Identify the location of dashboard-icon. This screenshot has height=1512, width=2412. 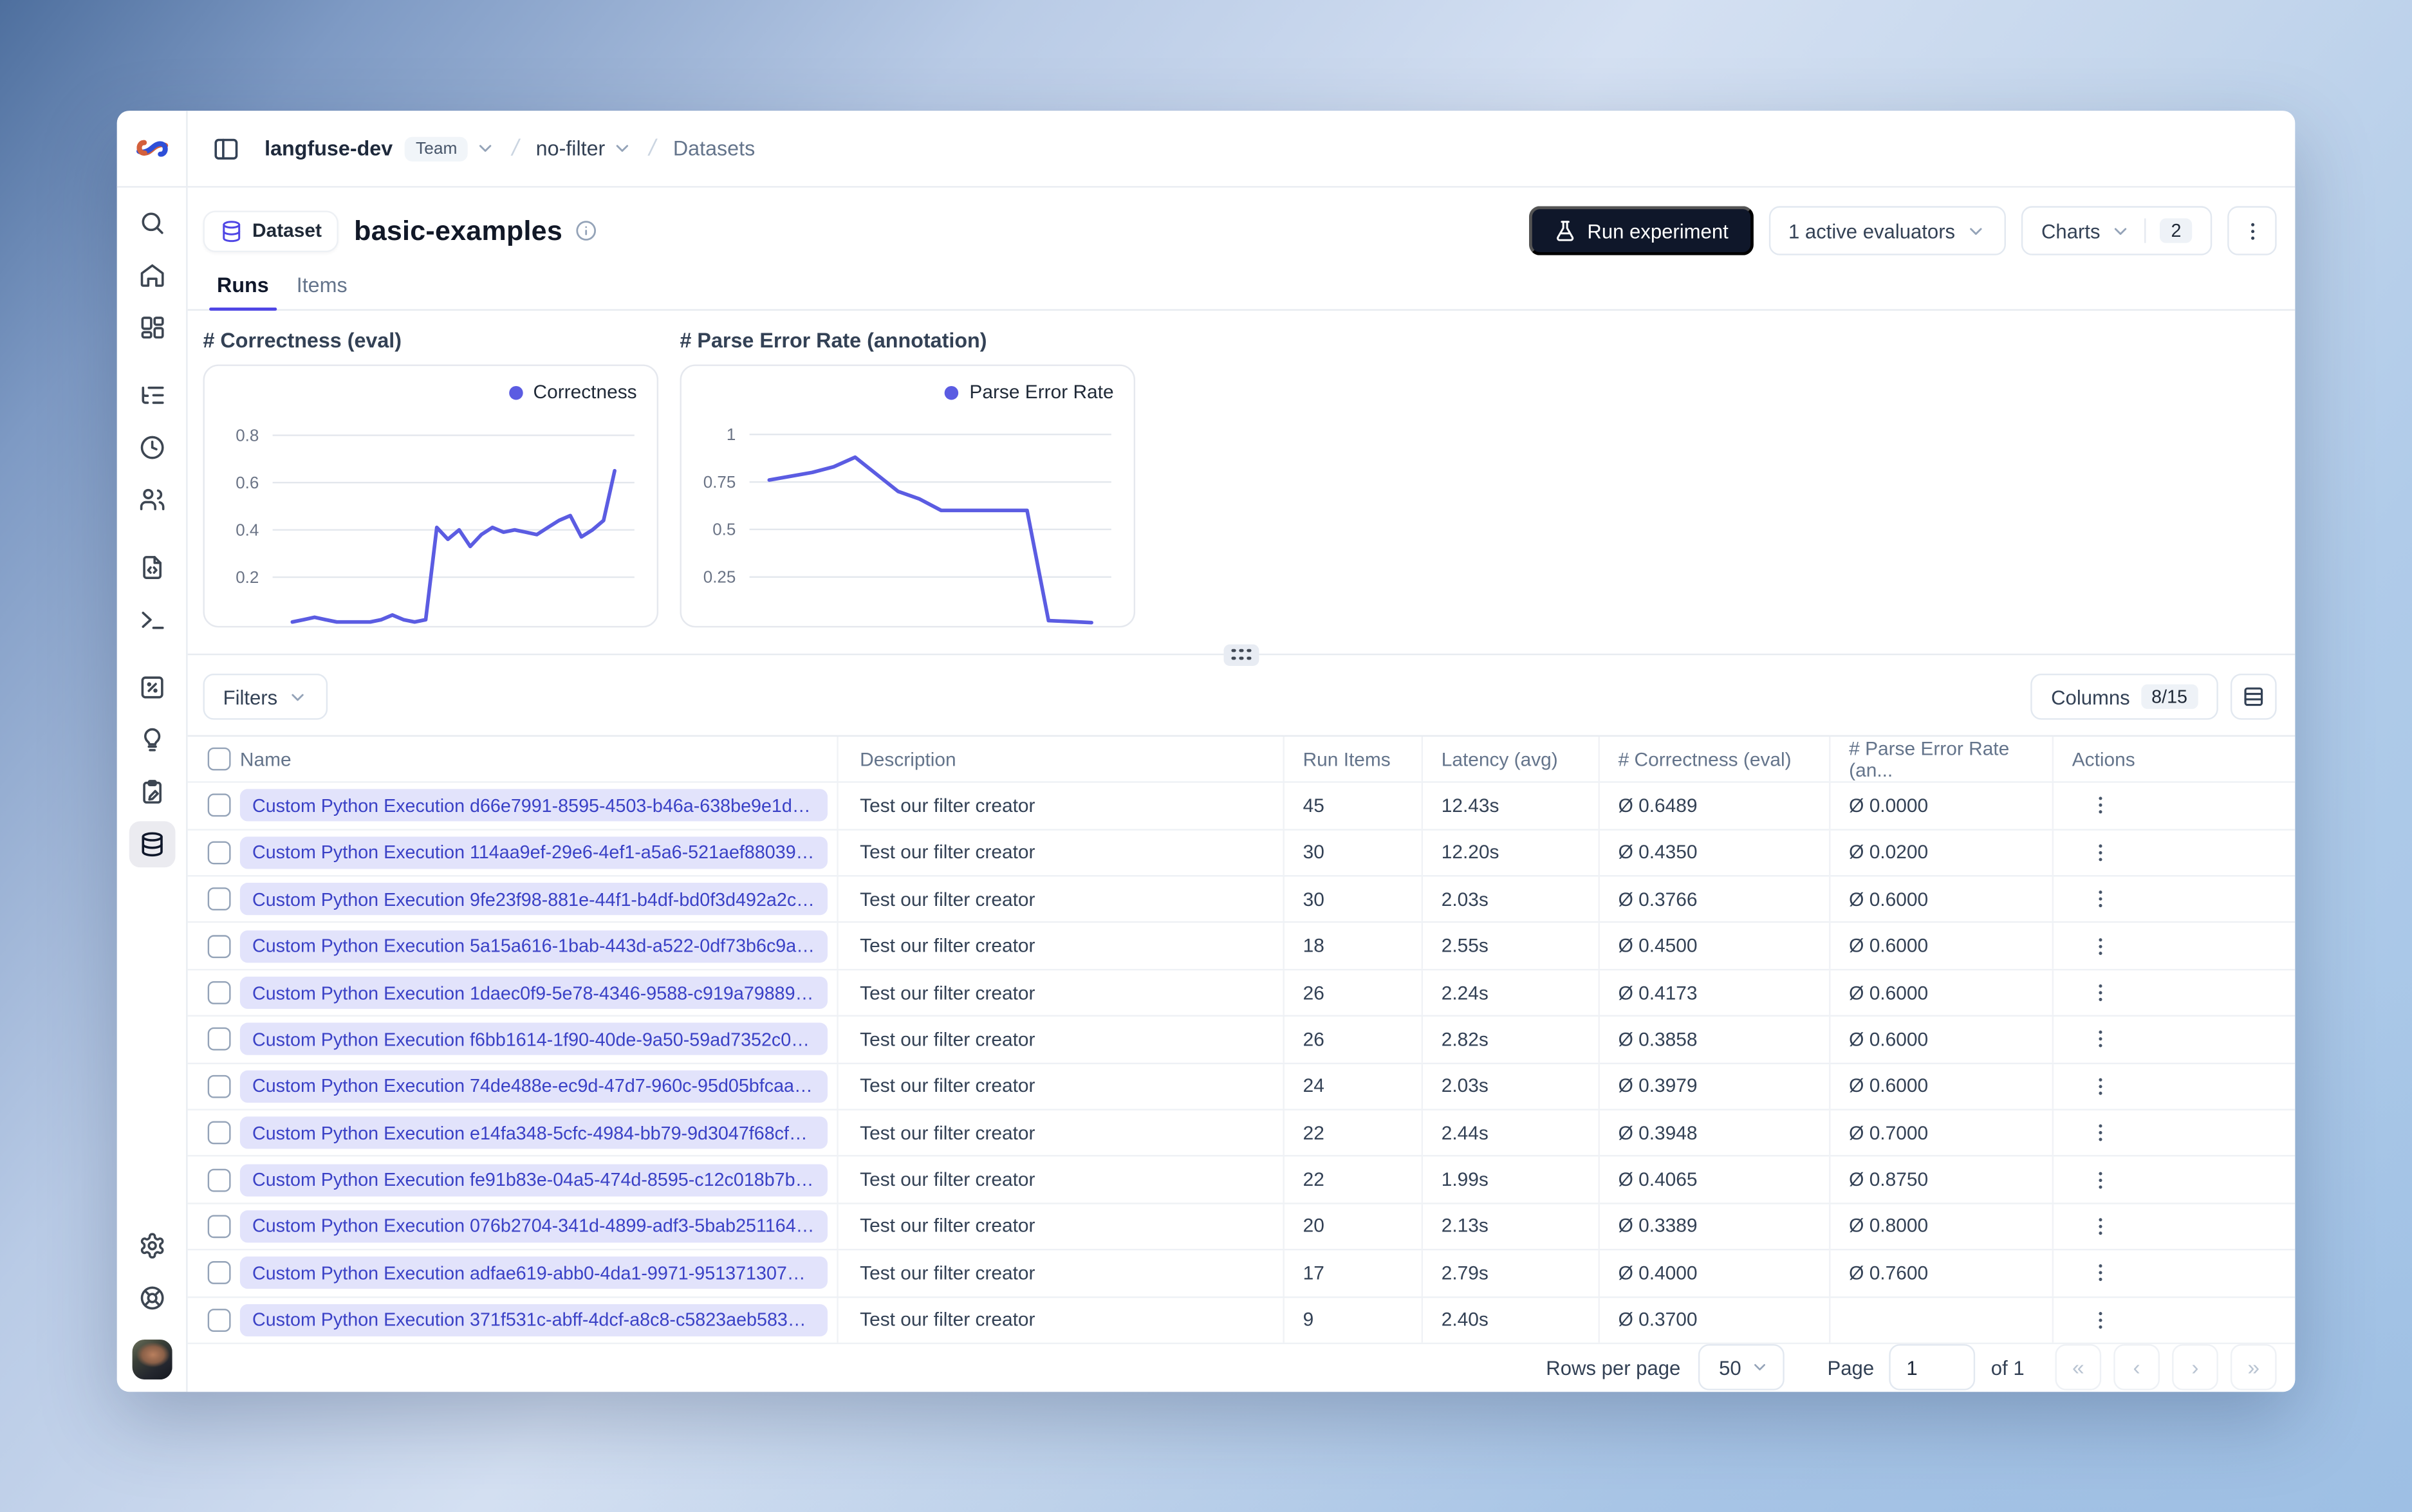
(151, 328).